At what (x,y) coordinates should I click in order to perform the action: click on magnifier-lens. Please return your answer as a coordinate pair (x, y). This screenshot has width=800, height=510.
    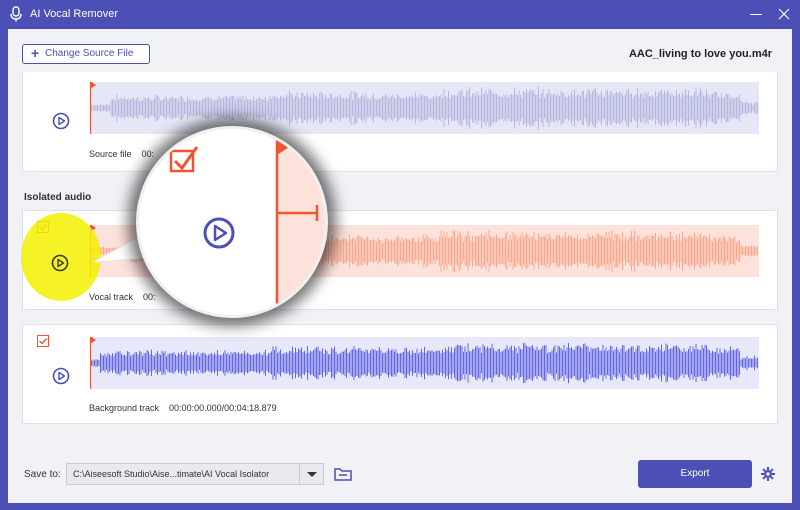
    Looking at the image, I should click on (232, 222).